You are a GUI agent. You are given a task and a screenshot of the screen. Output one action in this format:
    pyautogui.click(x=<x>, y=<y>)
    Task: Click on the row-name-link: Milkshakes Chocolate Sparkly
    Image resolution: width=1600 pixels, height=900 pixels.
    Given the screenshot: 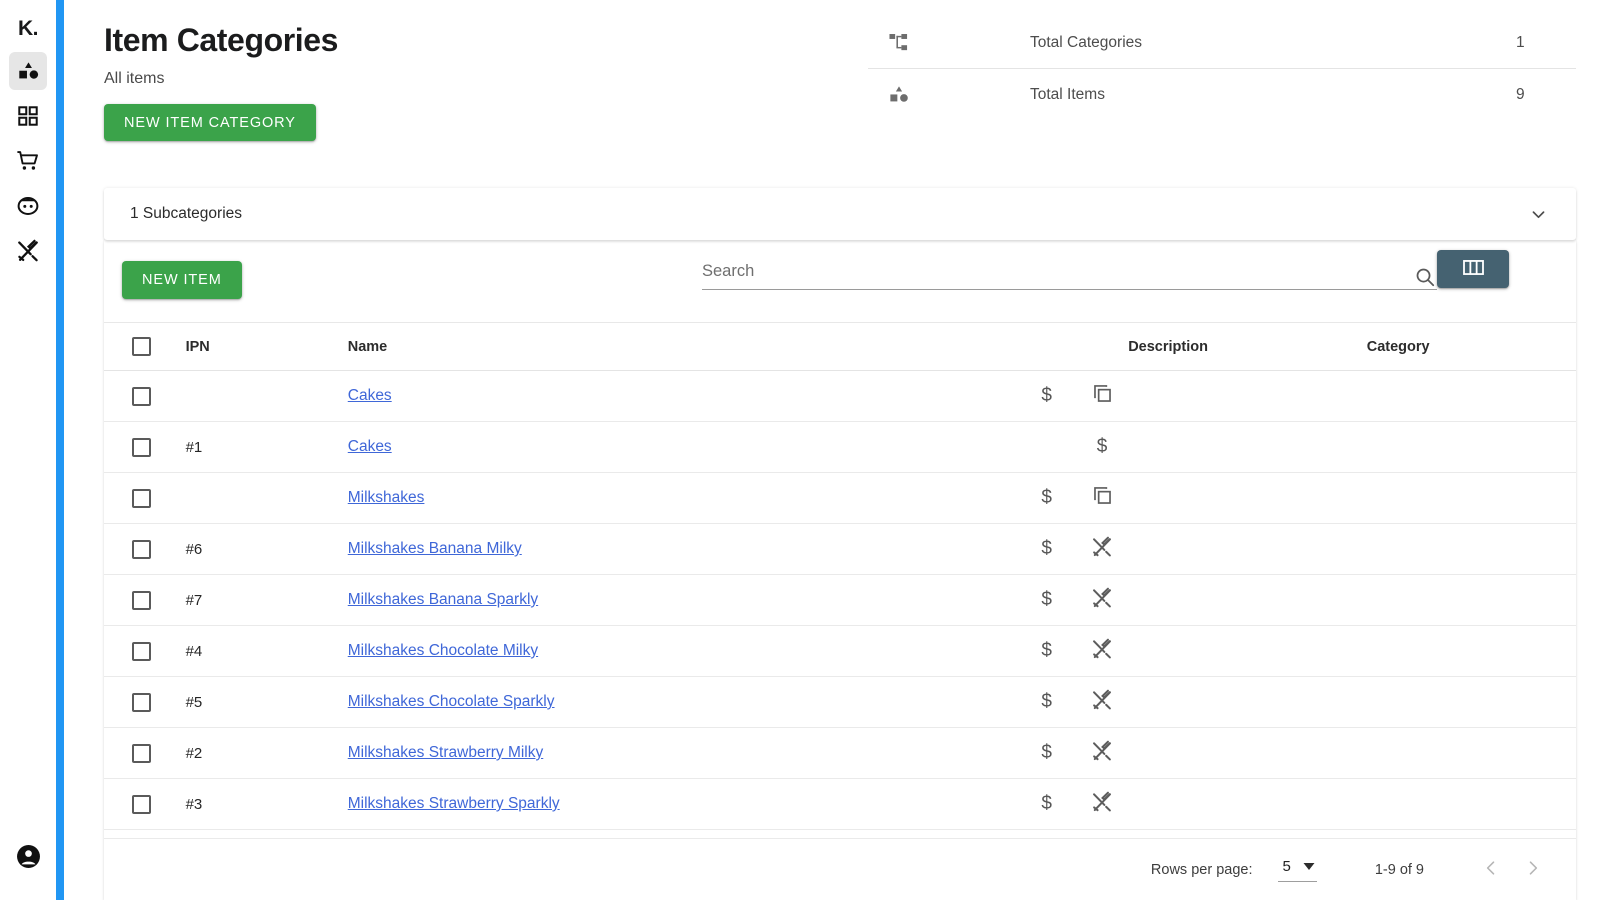 What is the action you would take?
    pyautogui.click(x=451, y=701)
    